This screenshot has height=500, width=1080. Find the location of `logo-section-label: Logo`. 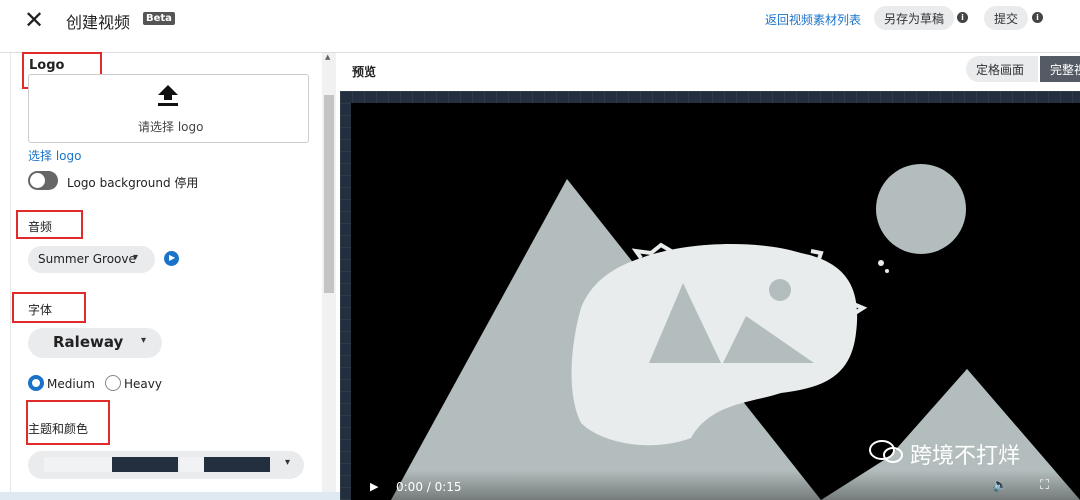

logo-section-label: Logo is located at coordinates (47, 65).